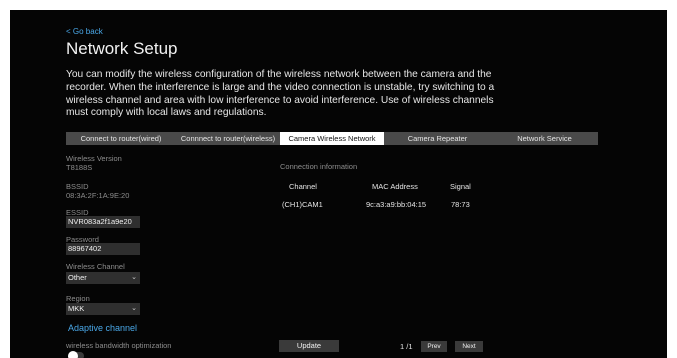  What do you see at coordinates (94, 158) in the screenshot?
I see `wireless-version-label: Wireless Version` at bounding box center [94, 158].